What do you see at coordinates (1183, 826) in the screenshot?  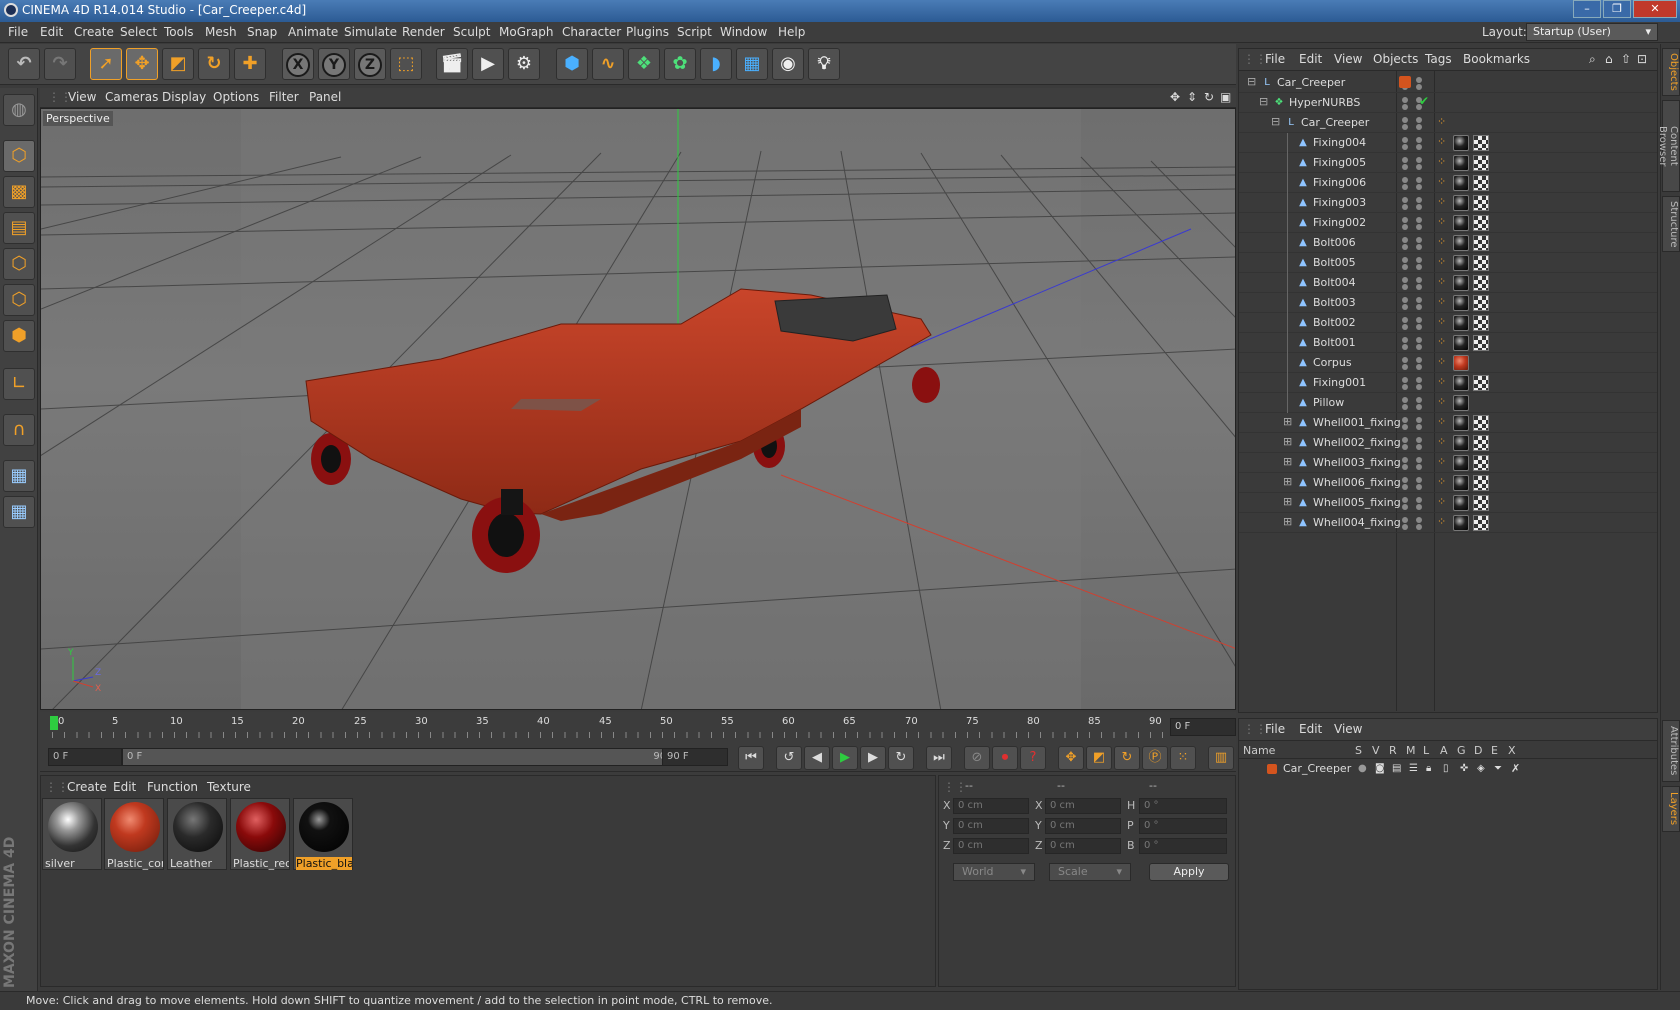 I see `rotation-p-field: 0 °` at bounding box center [1183, 826].